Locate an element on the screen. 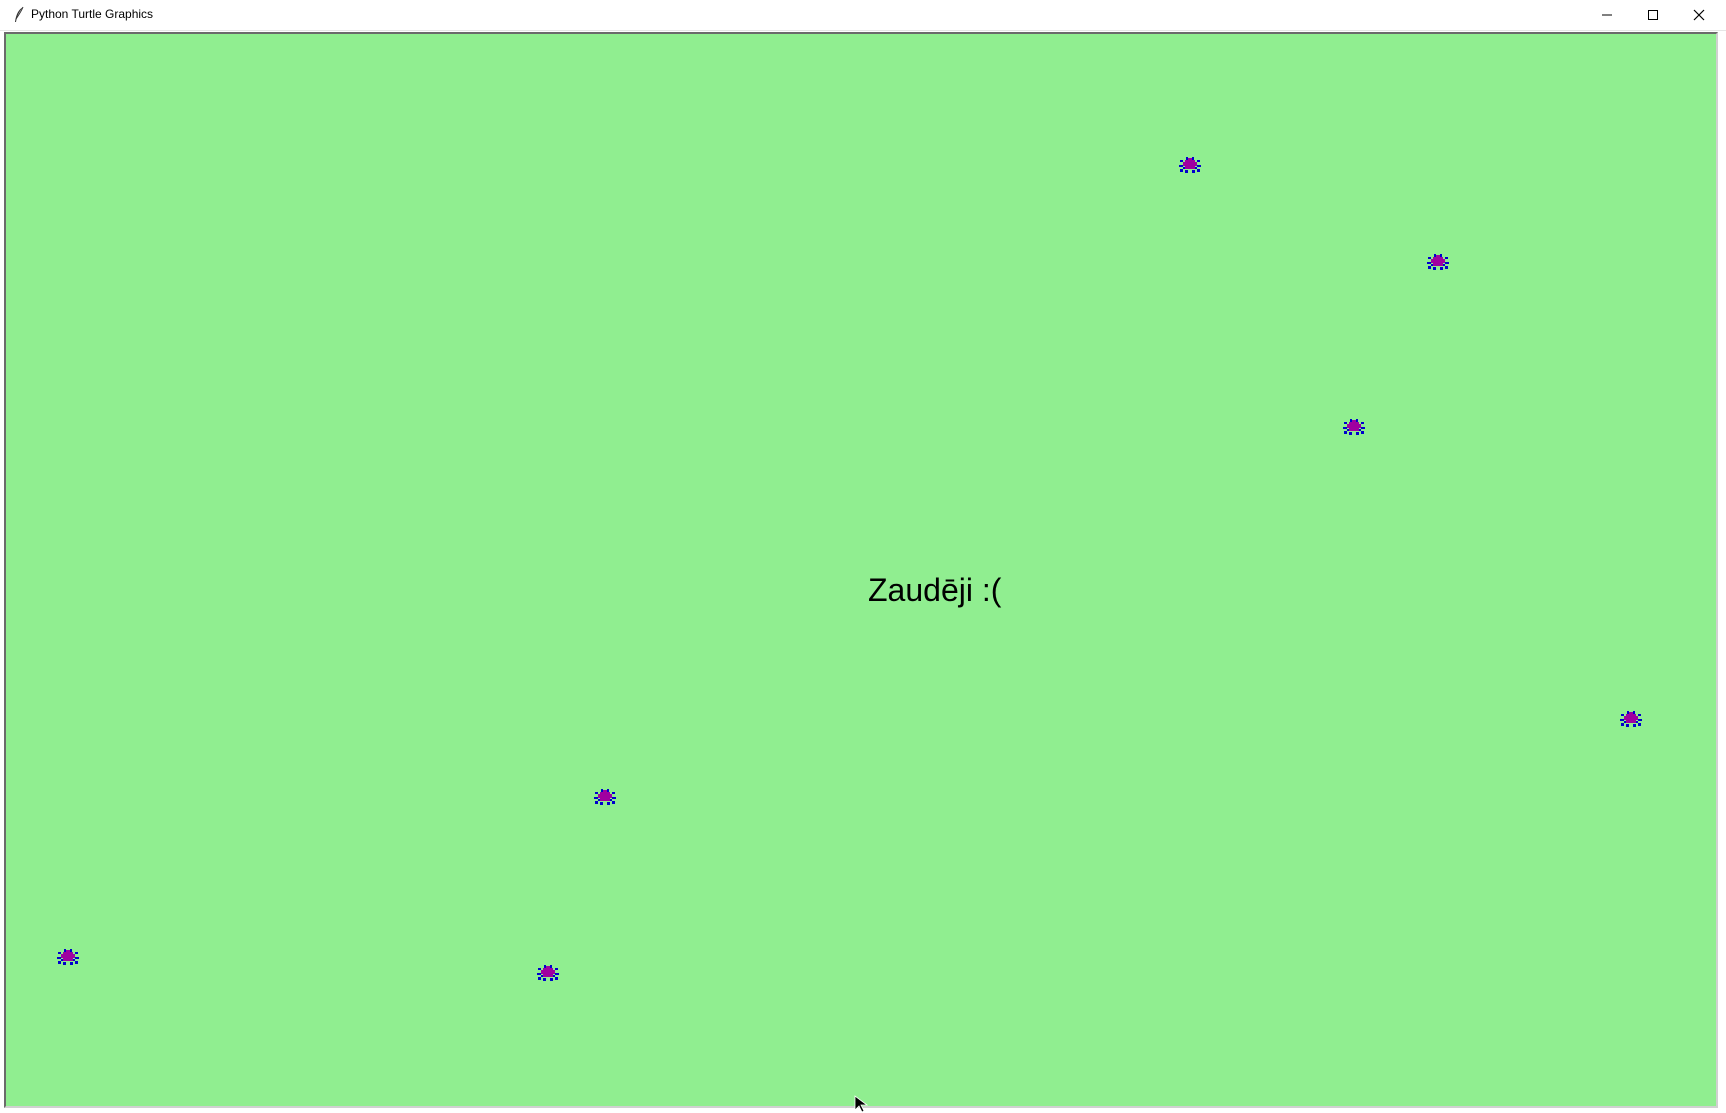 The image size is (1726, 1113). title-bar: Python Turtle Graphics is located at coordinates (863, 15).